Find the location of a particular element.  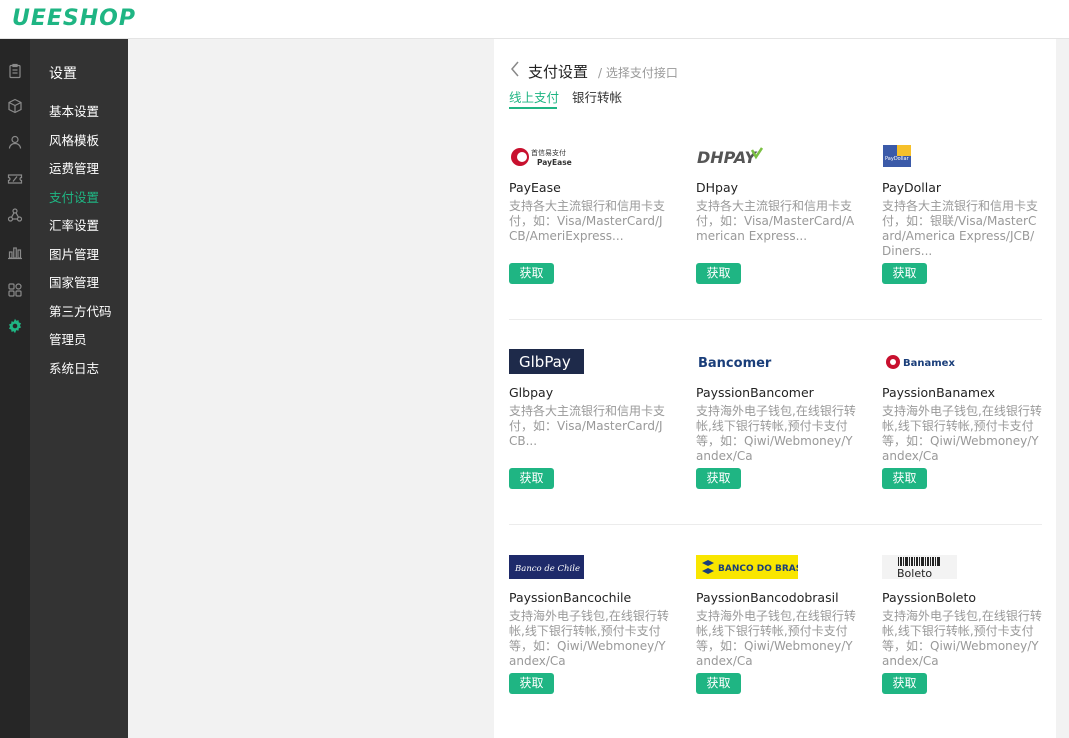

menu-item-payment: 支付设置 is located at coordinates (74, 196).